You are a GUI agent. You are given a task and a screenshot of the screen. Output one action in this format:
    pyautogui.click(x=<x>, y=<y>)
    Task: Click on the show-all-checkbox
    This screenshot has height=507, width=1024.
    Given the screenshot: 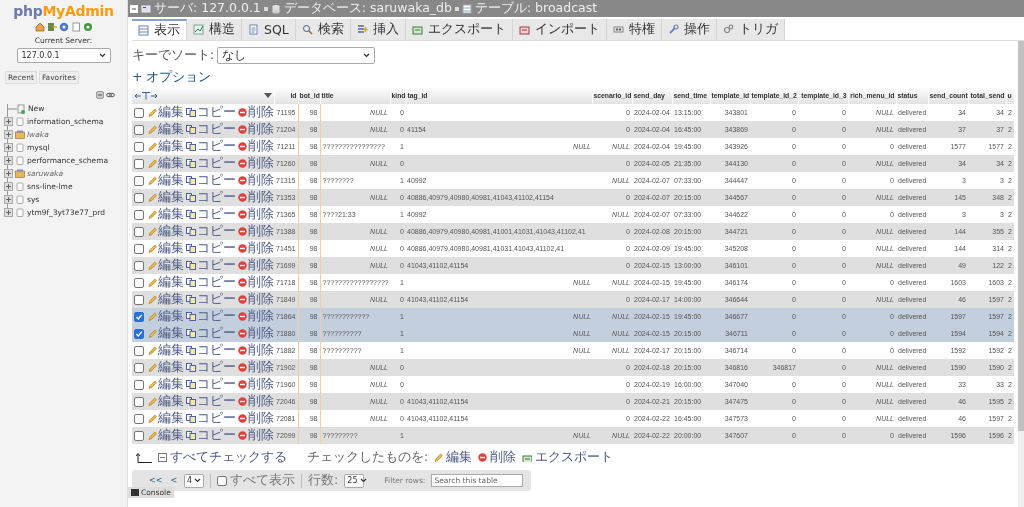 What is the action you would take?
    pyautogui.click(x=222, y=480)
    